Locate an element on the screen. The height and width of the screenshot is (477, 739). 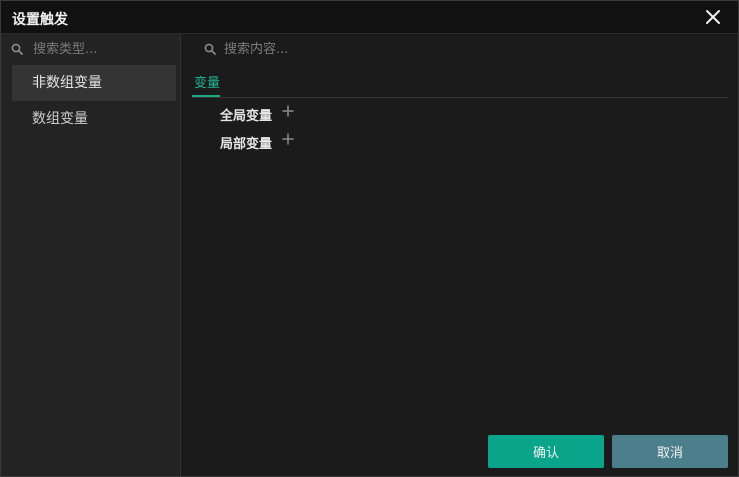
close-button is located at coordinates (713, 17).